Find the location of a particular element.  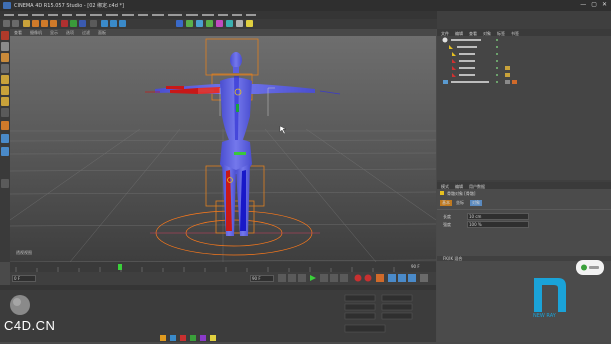

menu-item-file is located at coordinates (9, 15).